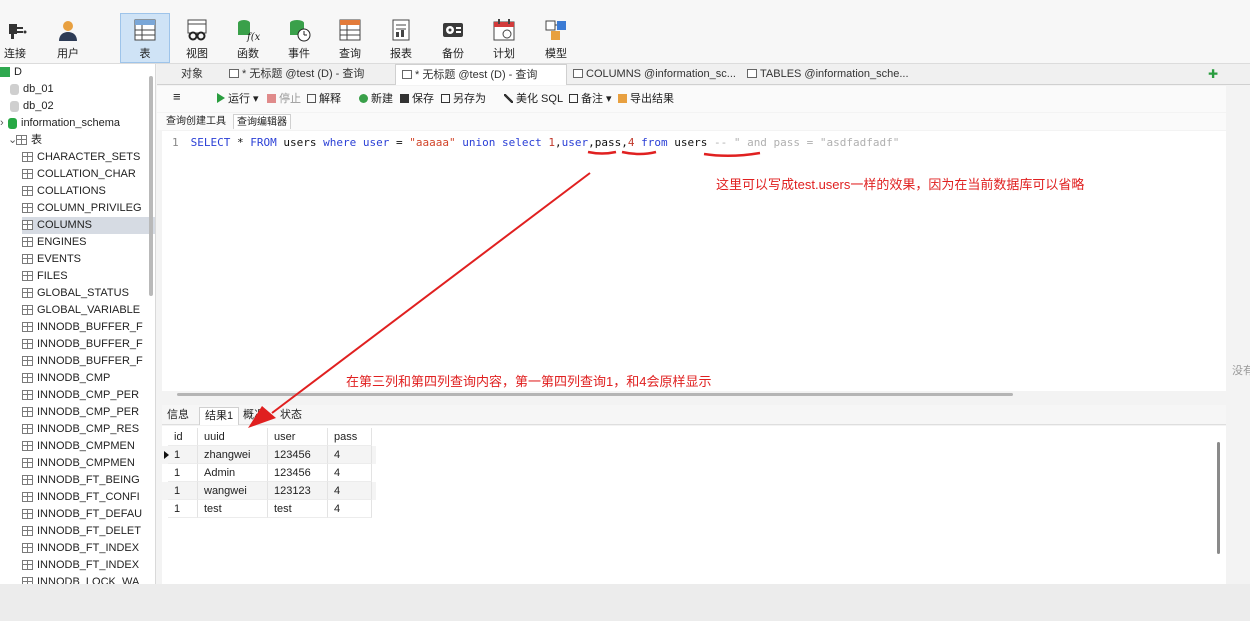  What do you see at coordinates (1218, 498) in the screenshot?
I see `grid-vertical-scrollbar` at bounding box center [1218, 498].